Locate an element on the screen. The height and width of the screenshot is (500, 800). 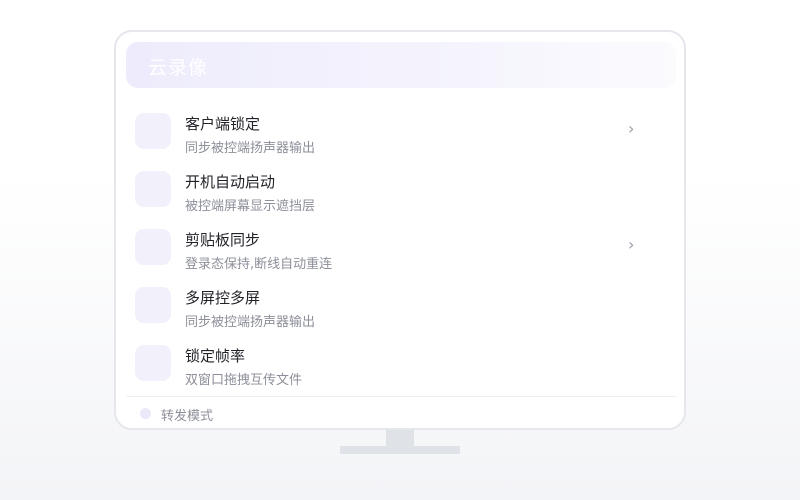
list-item-title: 开机自动启动 is located at coordinates (230, 182).